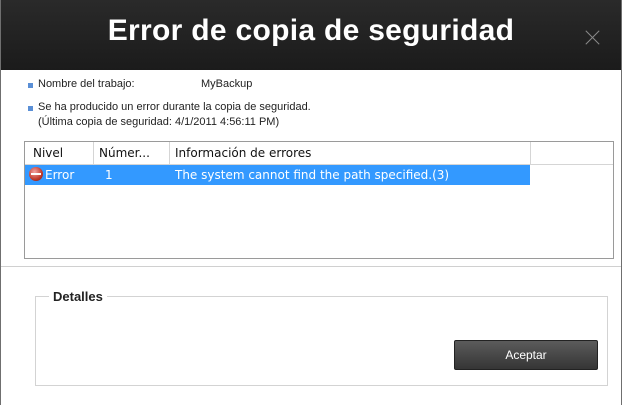  I want to click on ok-button: Aceptar, so click(526, 355).